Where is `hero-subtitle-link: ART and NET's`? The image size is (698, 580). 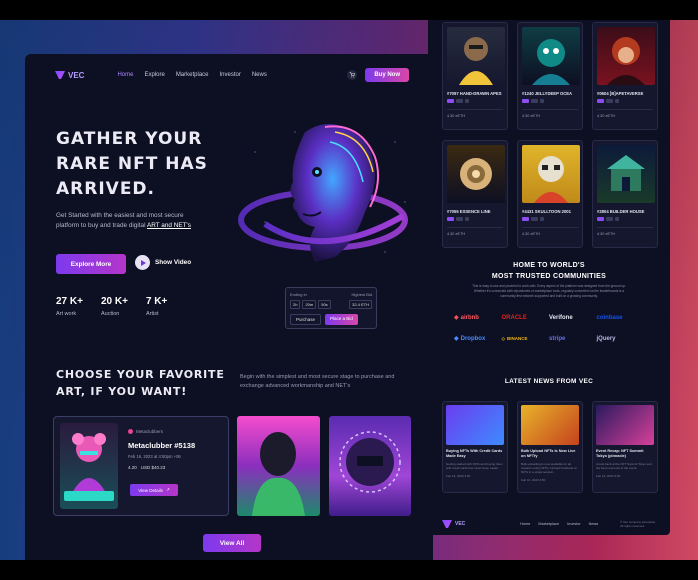 hero-subtitle-link: ART and NET's is located at coordinates (169, 225).